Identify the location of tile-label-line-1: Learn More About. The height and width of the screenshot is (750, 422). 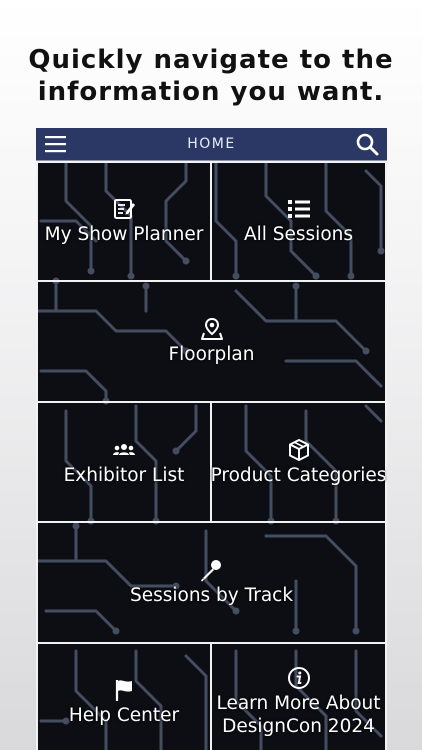
(298, 703).